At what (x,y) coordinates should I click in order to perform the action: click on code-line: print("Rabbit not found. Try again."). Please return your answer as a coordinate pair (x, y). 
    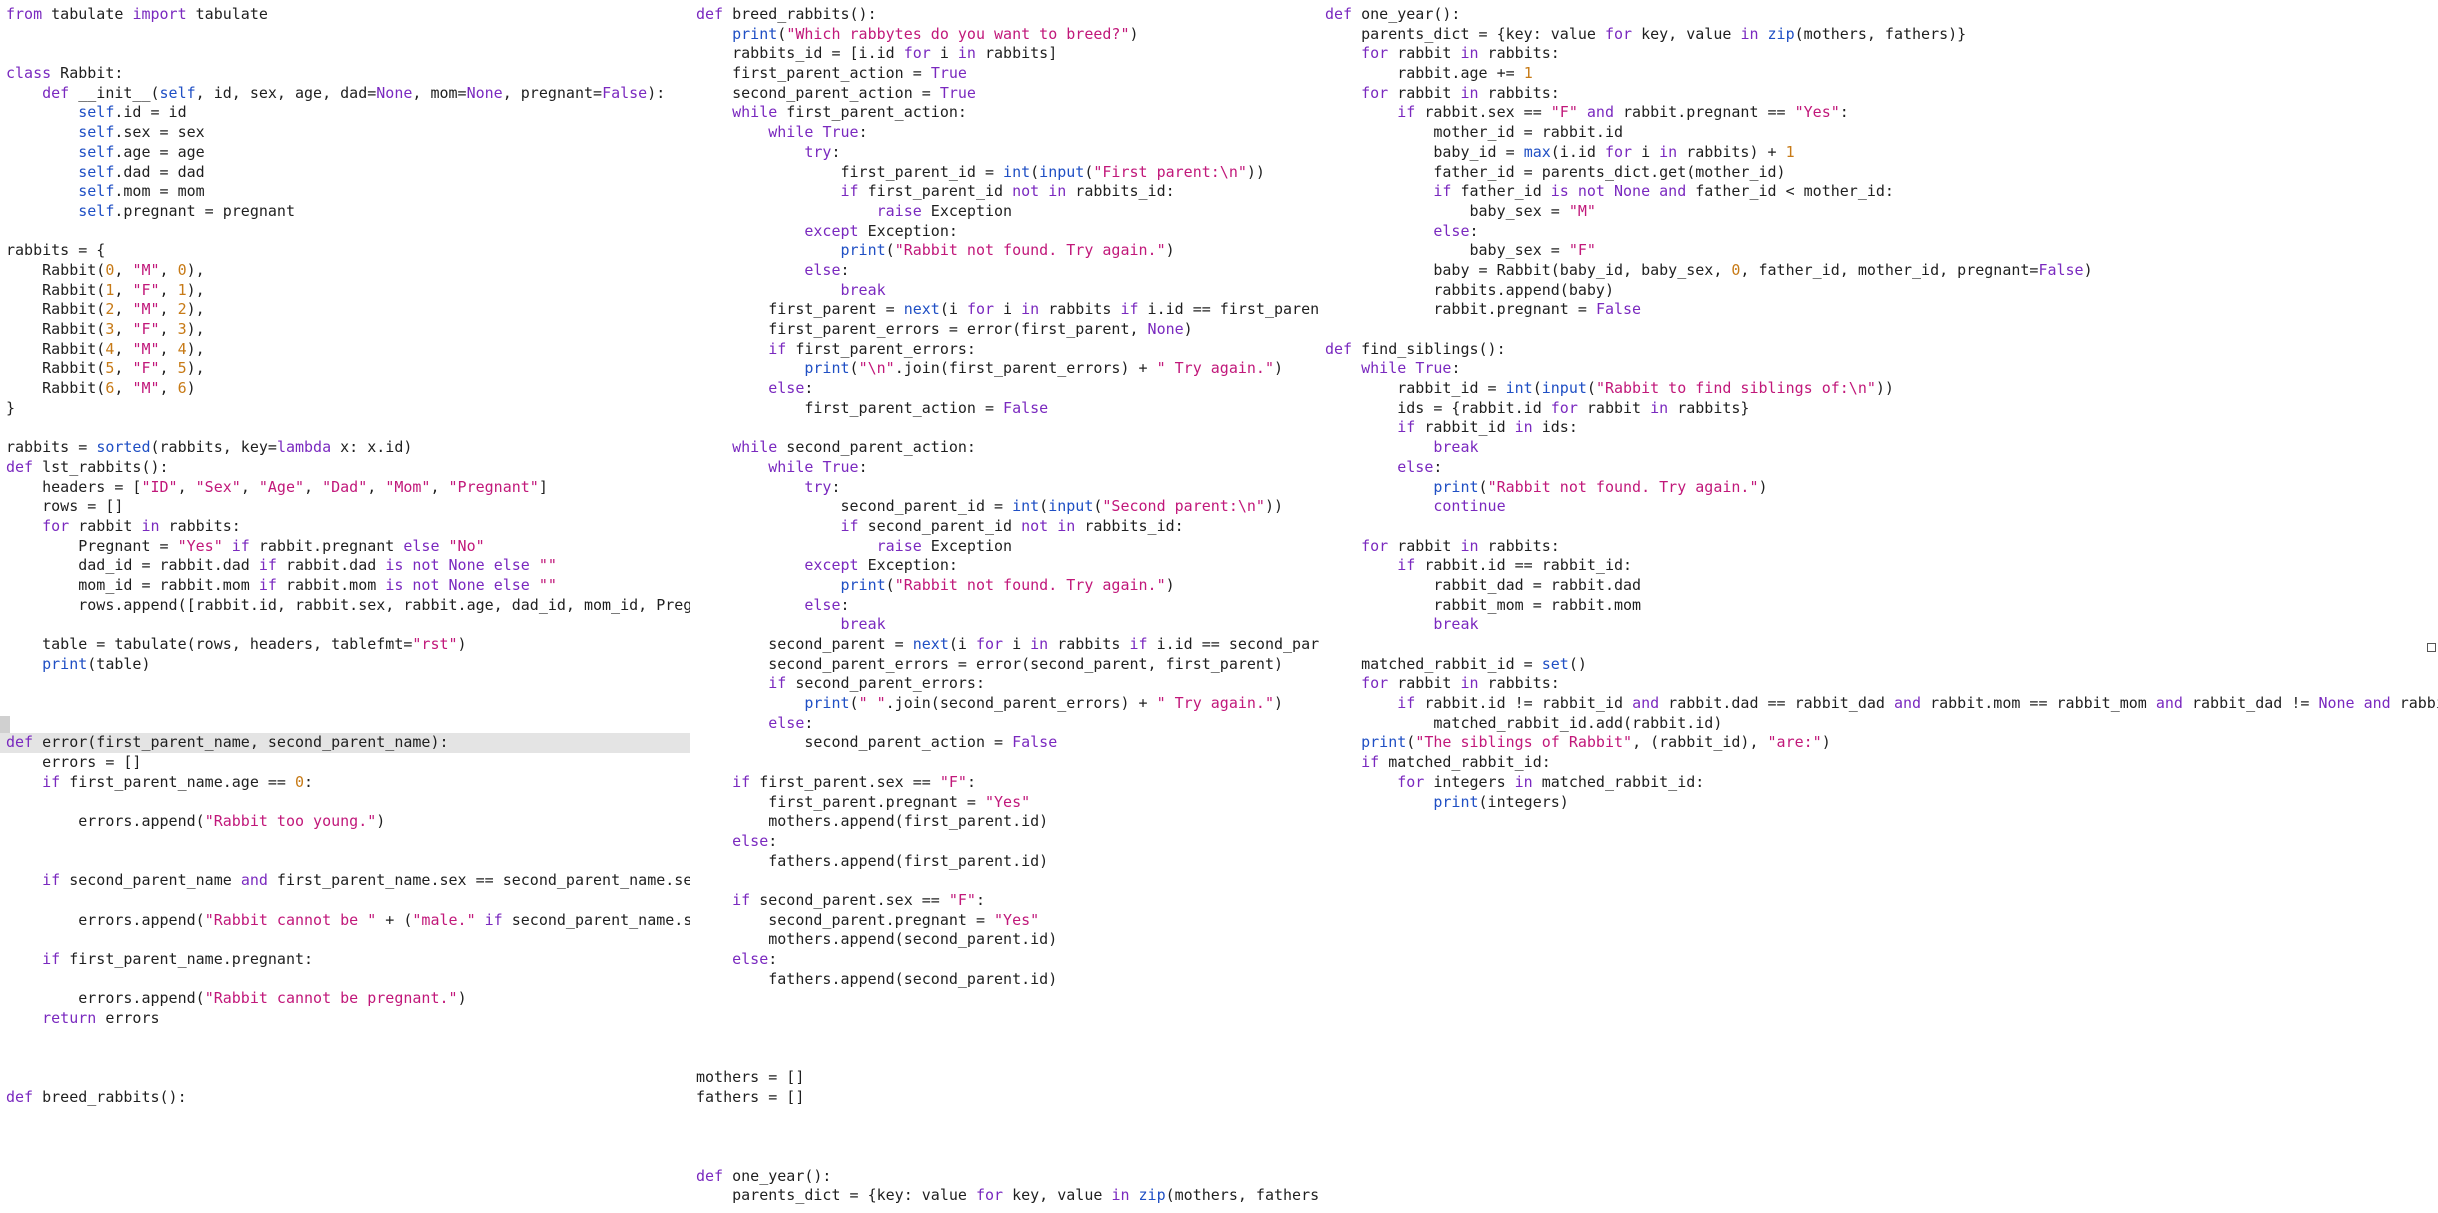
    Looking at the image, I should click on (1007, 251).